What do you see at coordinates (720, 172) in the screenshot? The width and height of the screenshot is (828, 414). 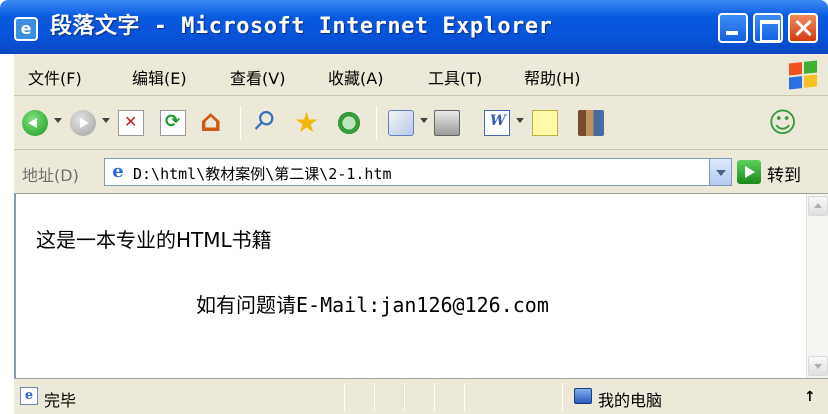 I see `address-dropdown-icon` at bounding box center [720, 172].